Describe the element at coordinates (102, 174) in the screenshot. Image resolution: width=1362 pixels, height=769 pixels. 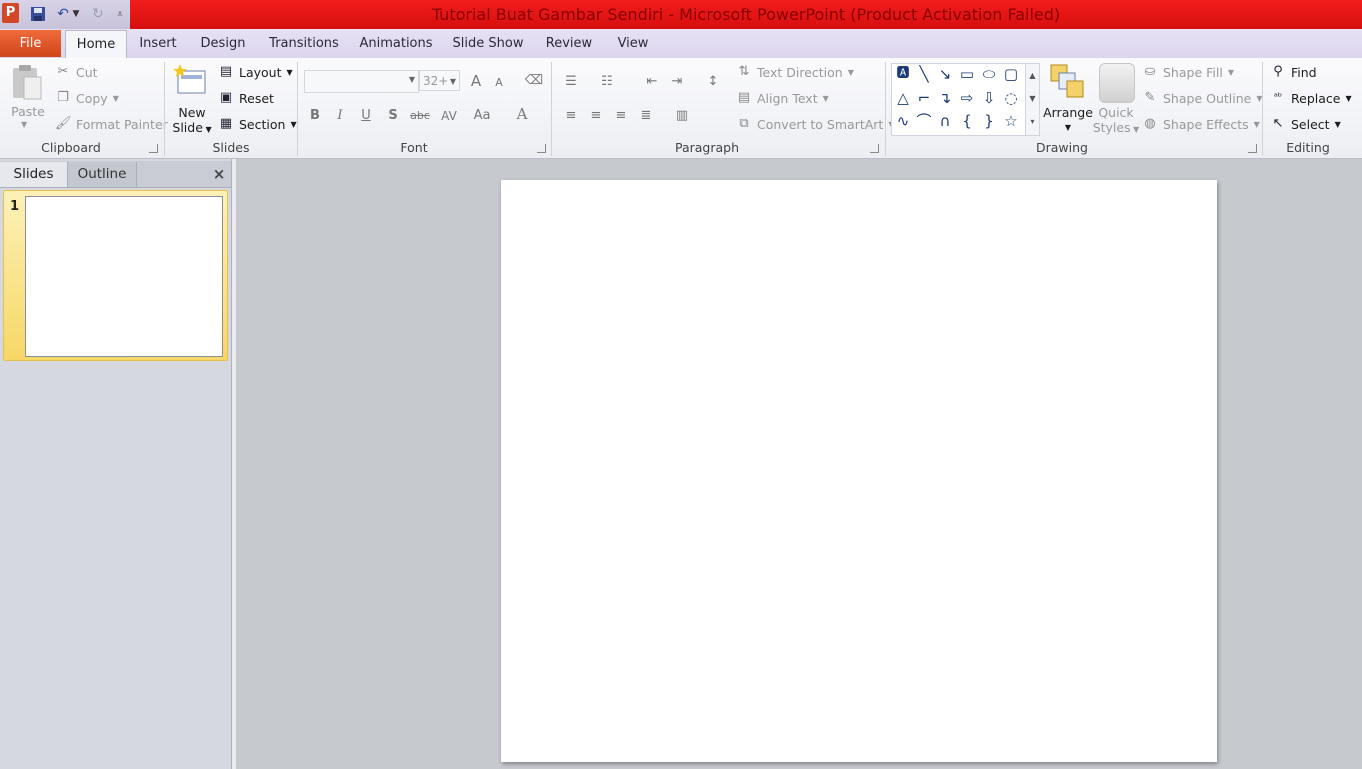
I see `tab-outline: Outline` at that location.